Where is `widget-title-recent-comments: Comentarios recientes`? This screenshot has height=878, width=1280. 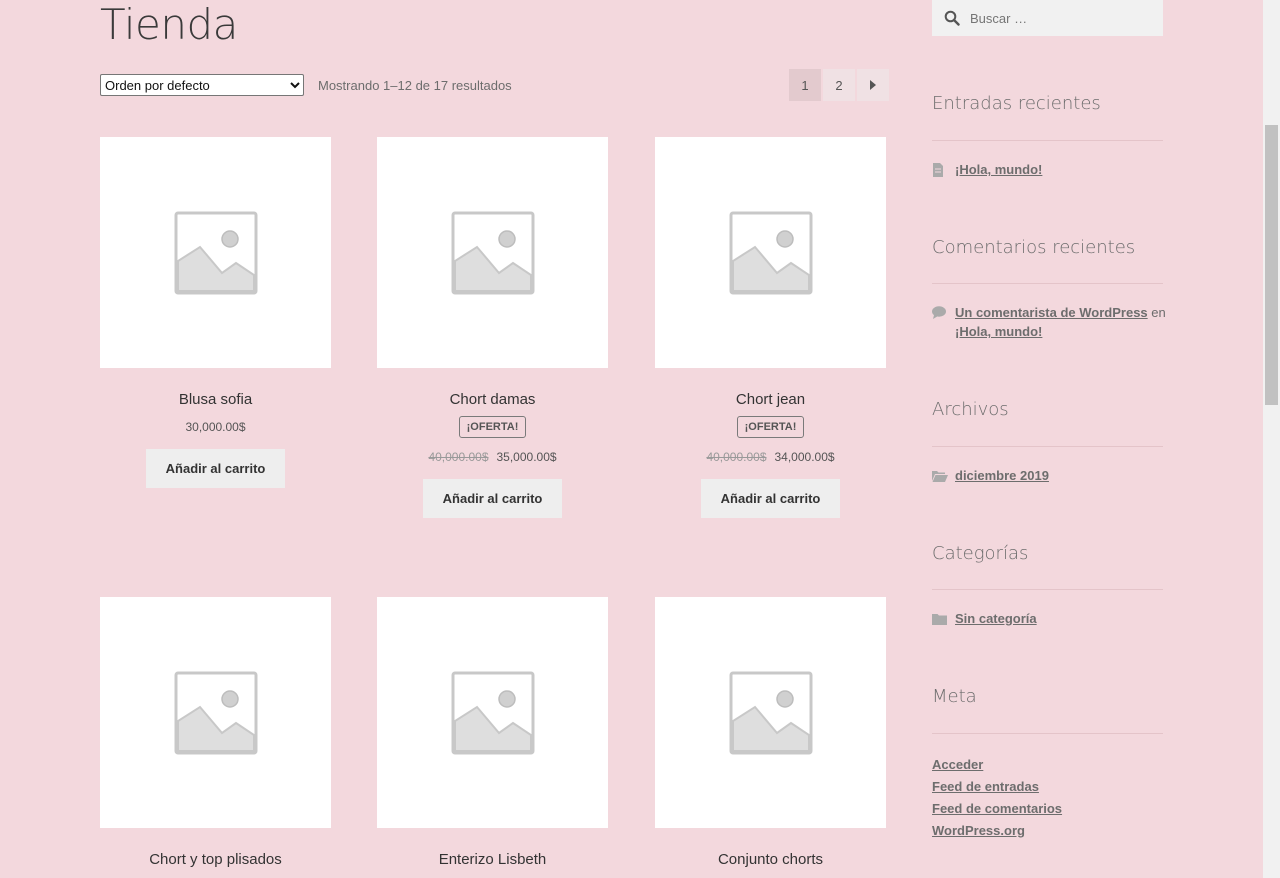 widget-title-recent-comments: Comentarios recientes is located at coordinates (1034, 247).